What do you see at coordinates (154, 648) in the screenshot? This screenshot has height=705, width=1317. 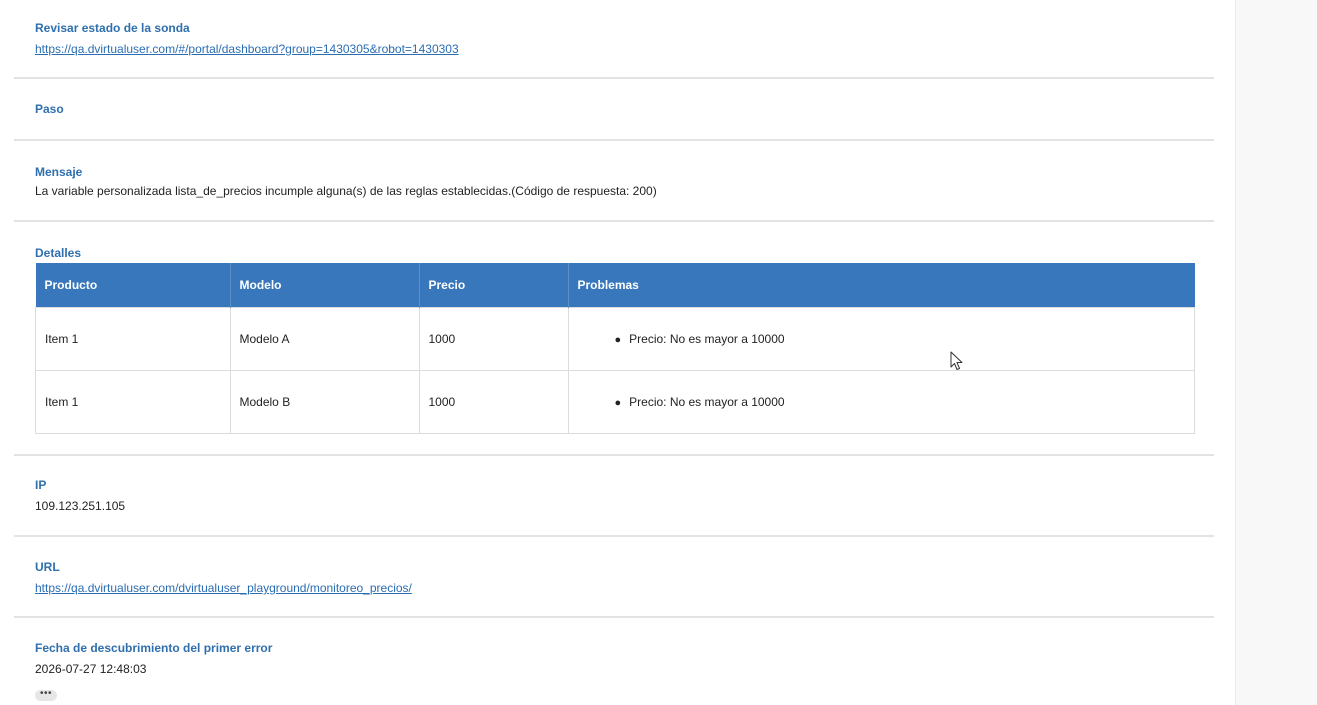 I see `fecha-label: Fecha de descubrimiento del primer error` at bounding box center [154, 648].